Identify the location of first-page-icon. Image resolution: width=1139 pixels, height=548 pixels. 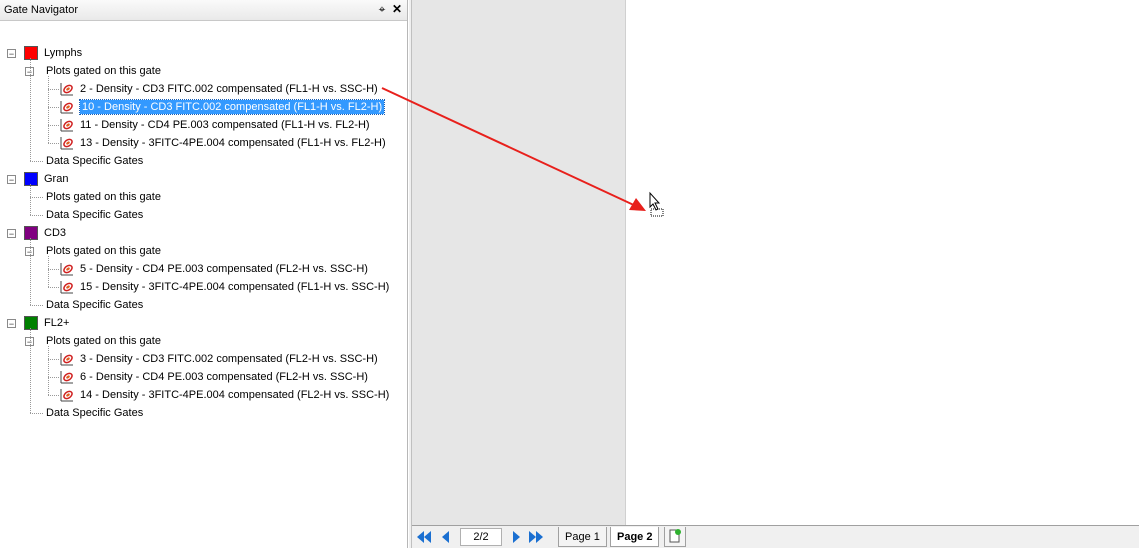
(424, 537).